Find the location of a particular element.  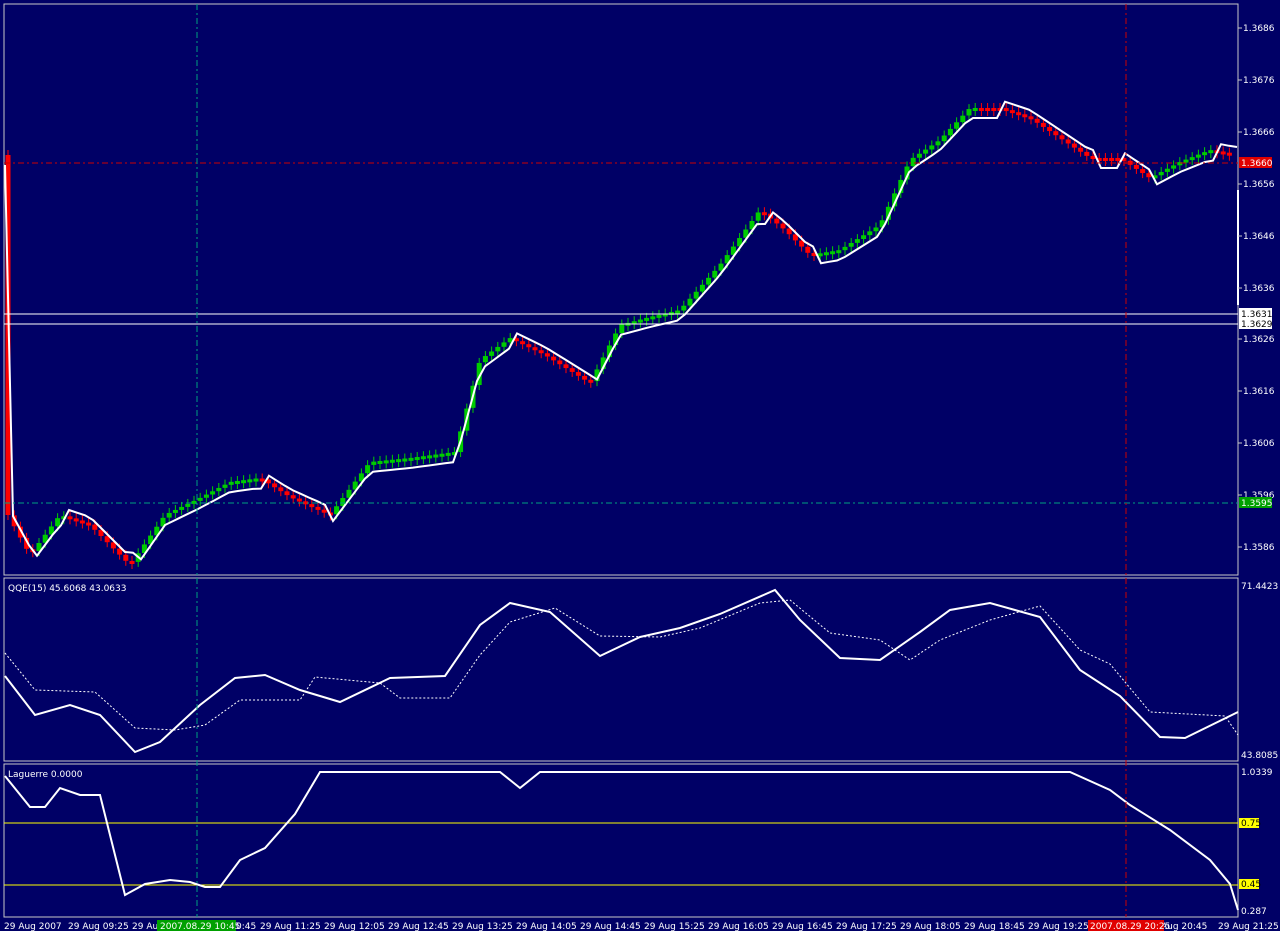

time-axis-label: 29 Aug 12:05 is located at coordinates (354, 926).